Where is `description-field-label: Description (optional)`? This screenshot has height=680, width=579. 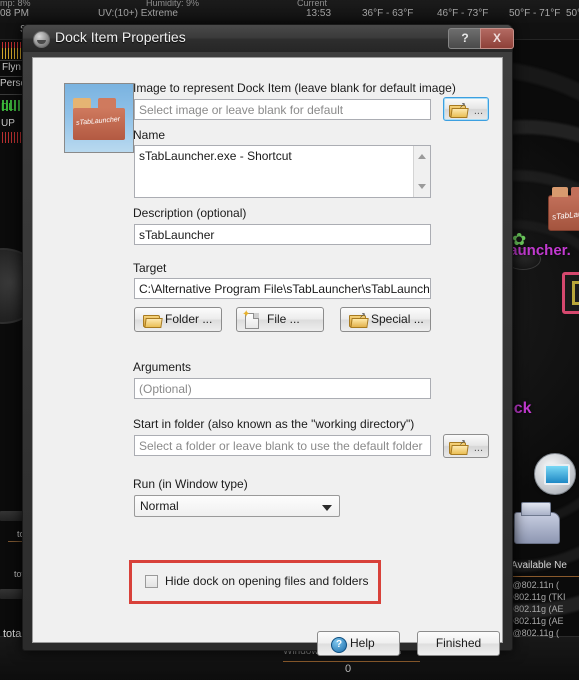 description-field-label: Description (optional) is located at coordinates (190, 213).